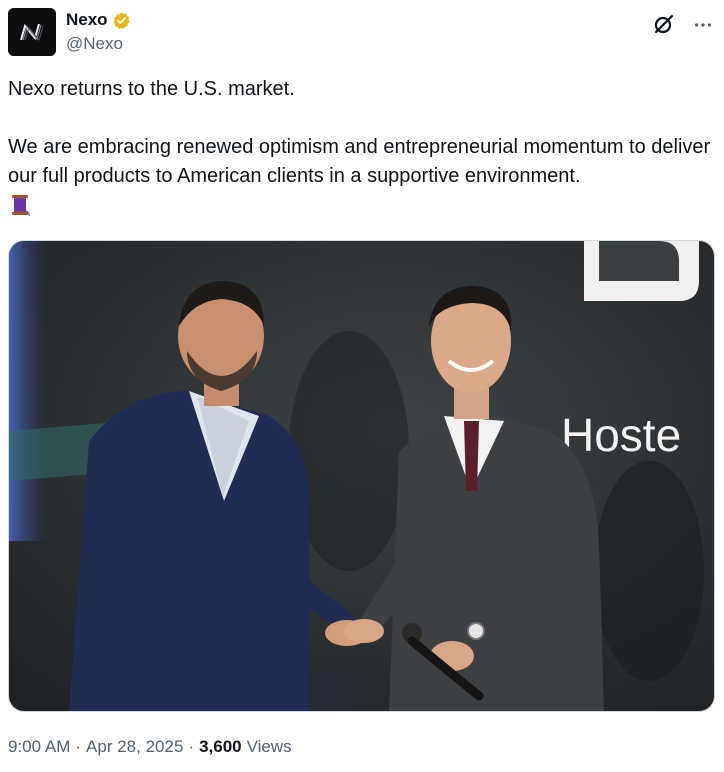 This screenshot has width=724, height=772. Describe the element at coordinates (39, 747) in the screenshot. I see `tweet-time: 9:00 AM` at that location.